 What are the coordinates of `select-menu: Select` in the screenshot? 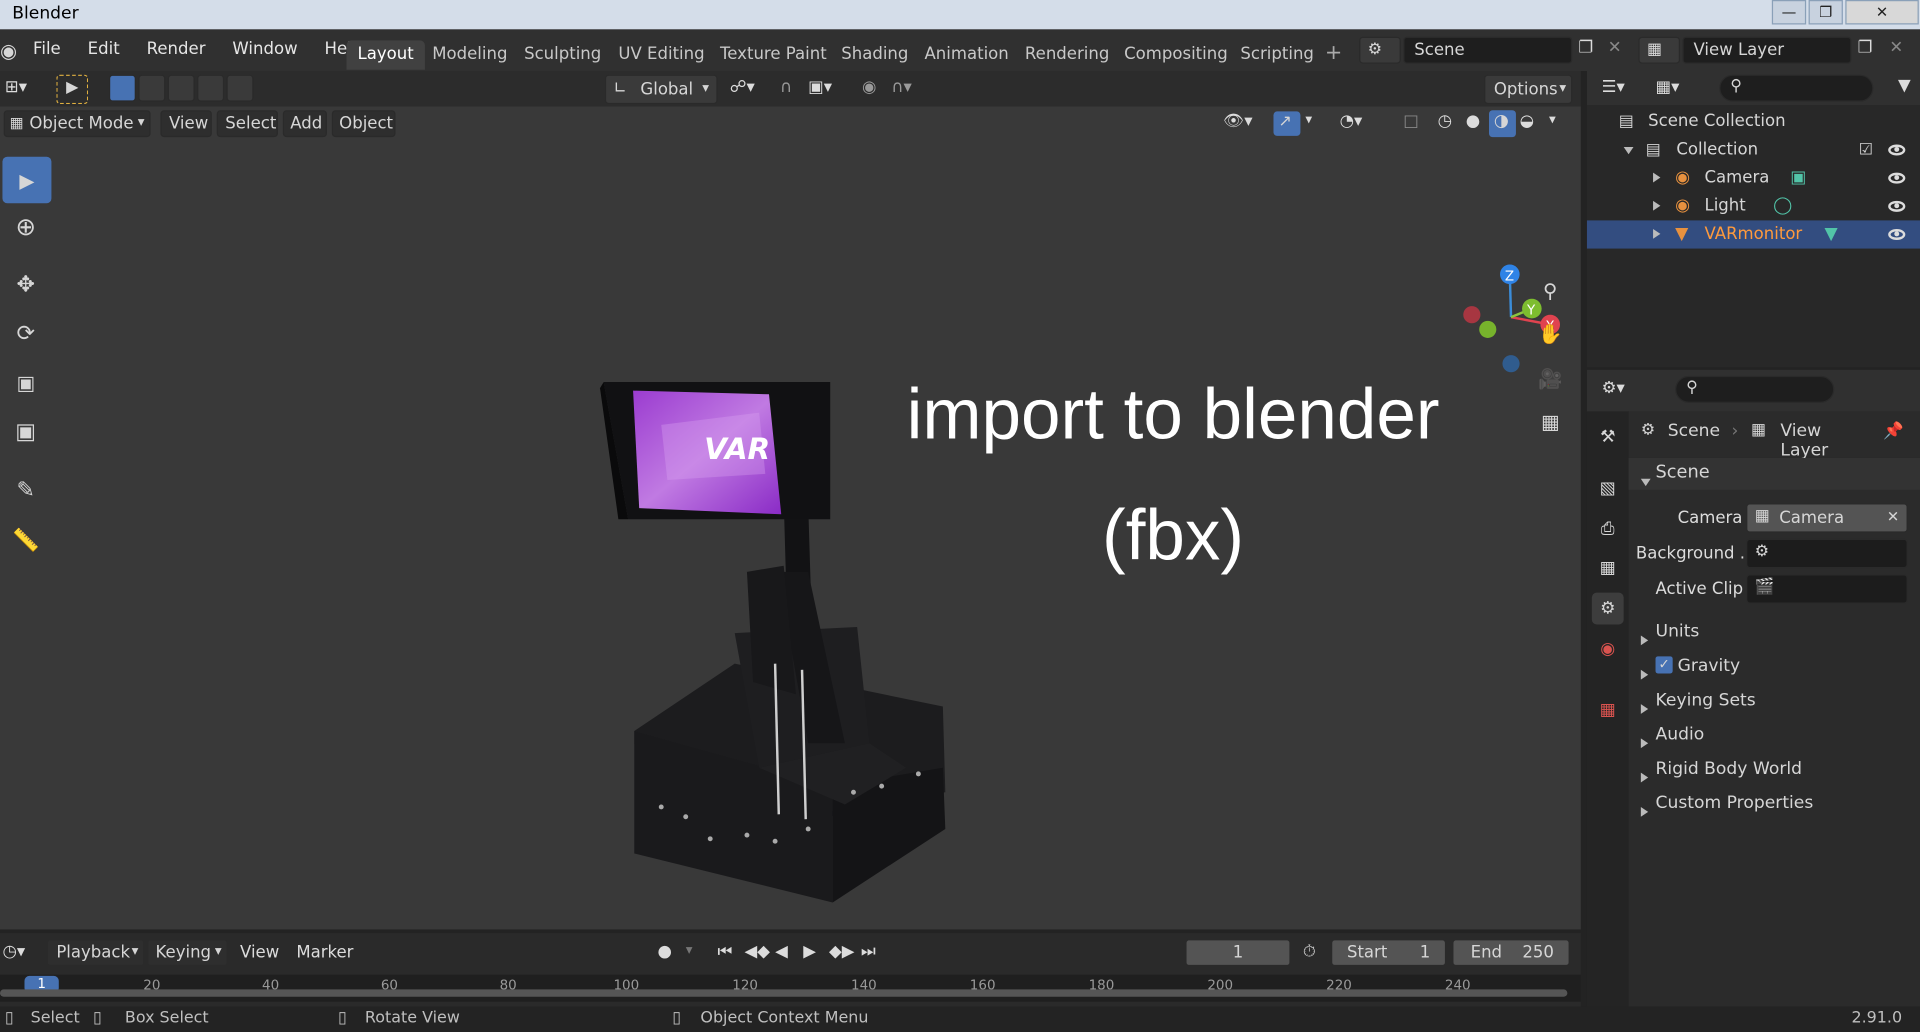 It's located at (247, 124).